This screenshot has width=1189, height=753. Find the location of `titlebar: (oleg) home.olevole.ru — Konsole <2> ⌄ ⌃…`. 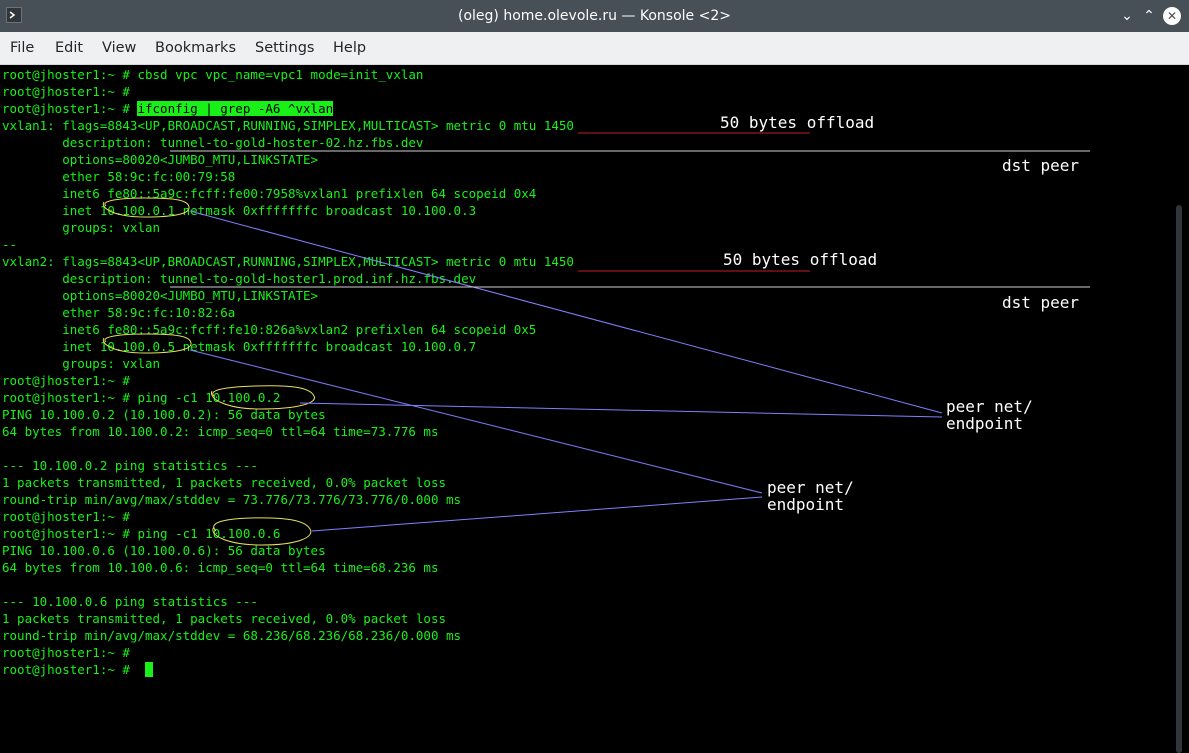

titlebar: (oleg) home.olevole.ru — Konsole <2> ⌄ ⌃… is located at coordinates (594, 16).